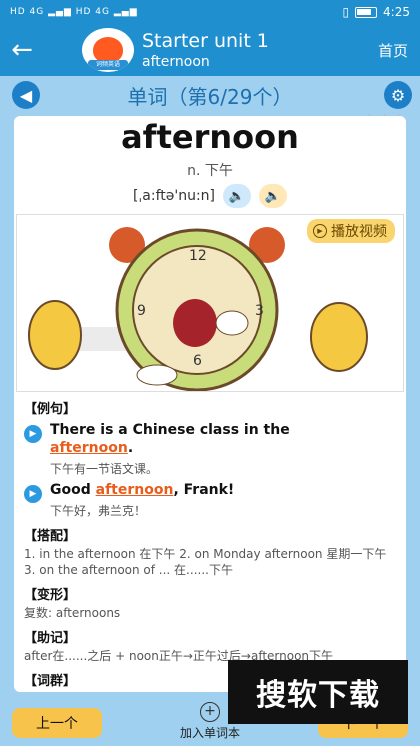  Describe the element at coordinates (320, 231) in the screenshot. I see `play-icon: ▶` at that location.